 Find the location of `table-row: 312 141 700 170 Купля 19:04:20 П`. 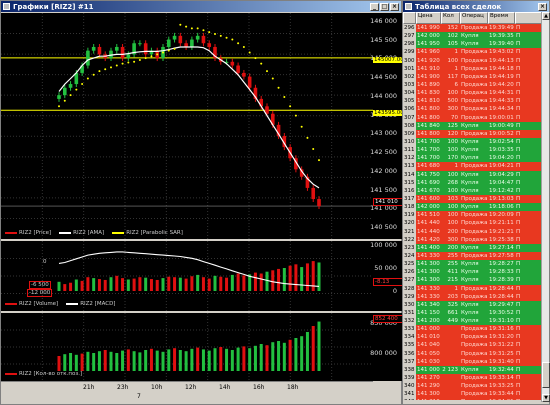

table-row: 312 141 700 170 Купля 19:04:20 П is located at coordinates (473, 158).